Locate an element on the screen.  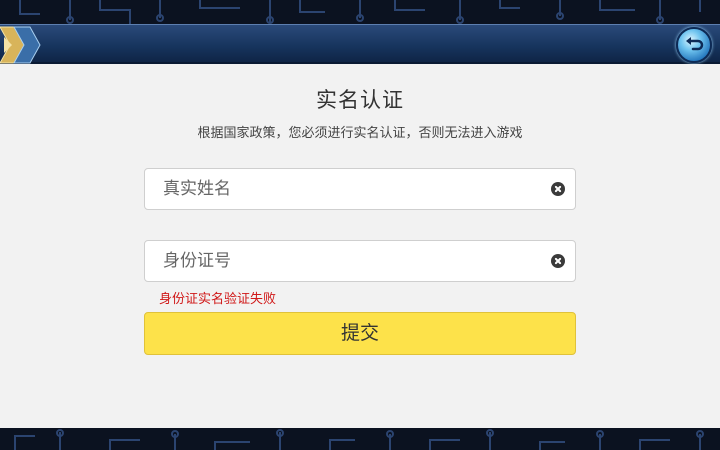
id-number-field is located at coordinates (360, 261).